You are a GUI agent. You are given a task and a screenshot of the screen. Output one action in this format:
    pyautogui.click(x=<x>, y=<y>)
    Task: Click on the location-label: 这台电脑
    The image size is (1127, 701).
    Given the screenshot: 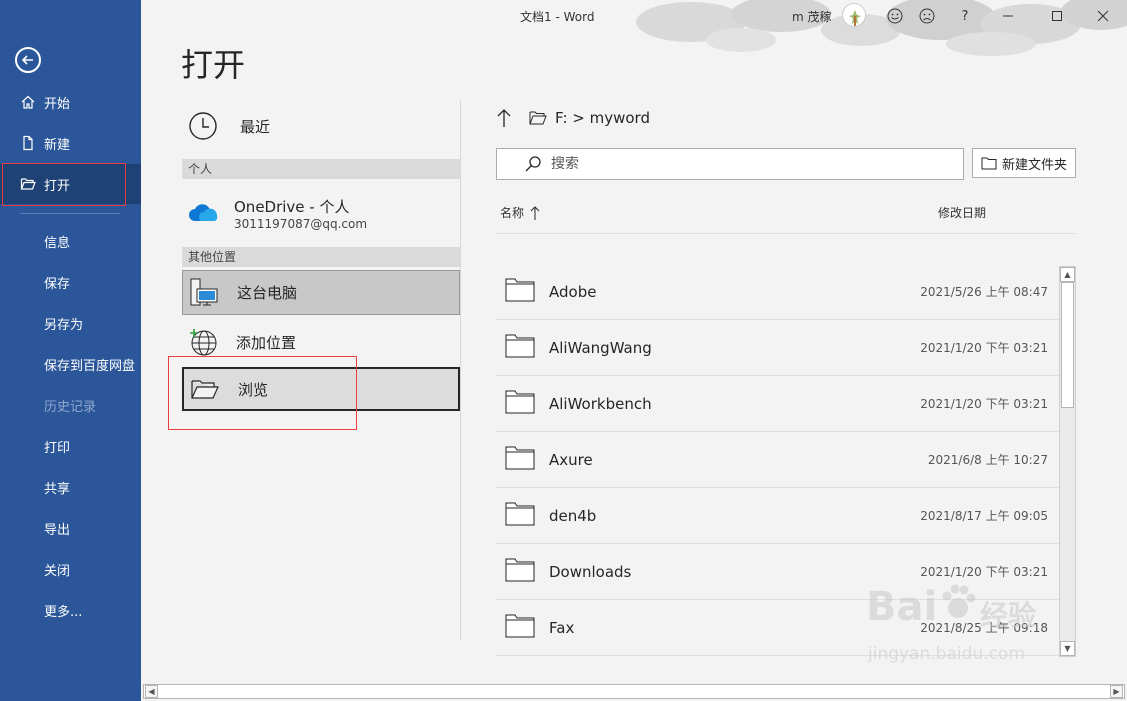 What is the action you would take?
    pyautogui.click(x=267, y=293)
    